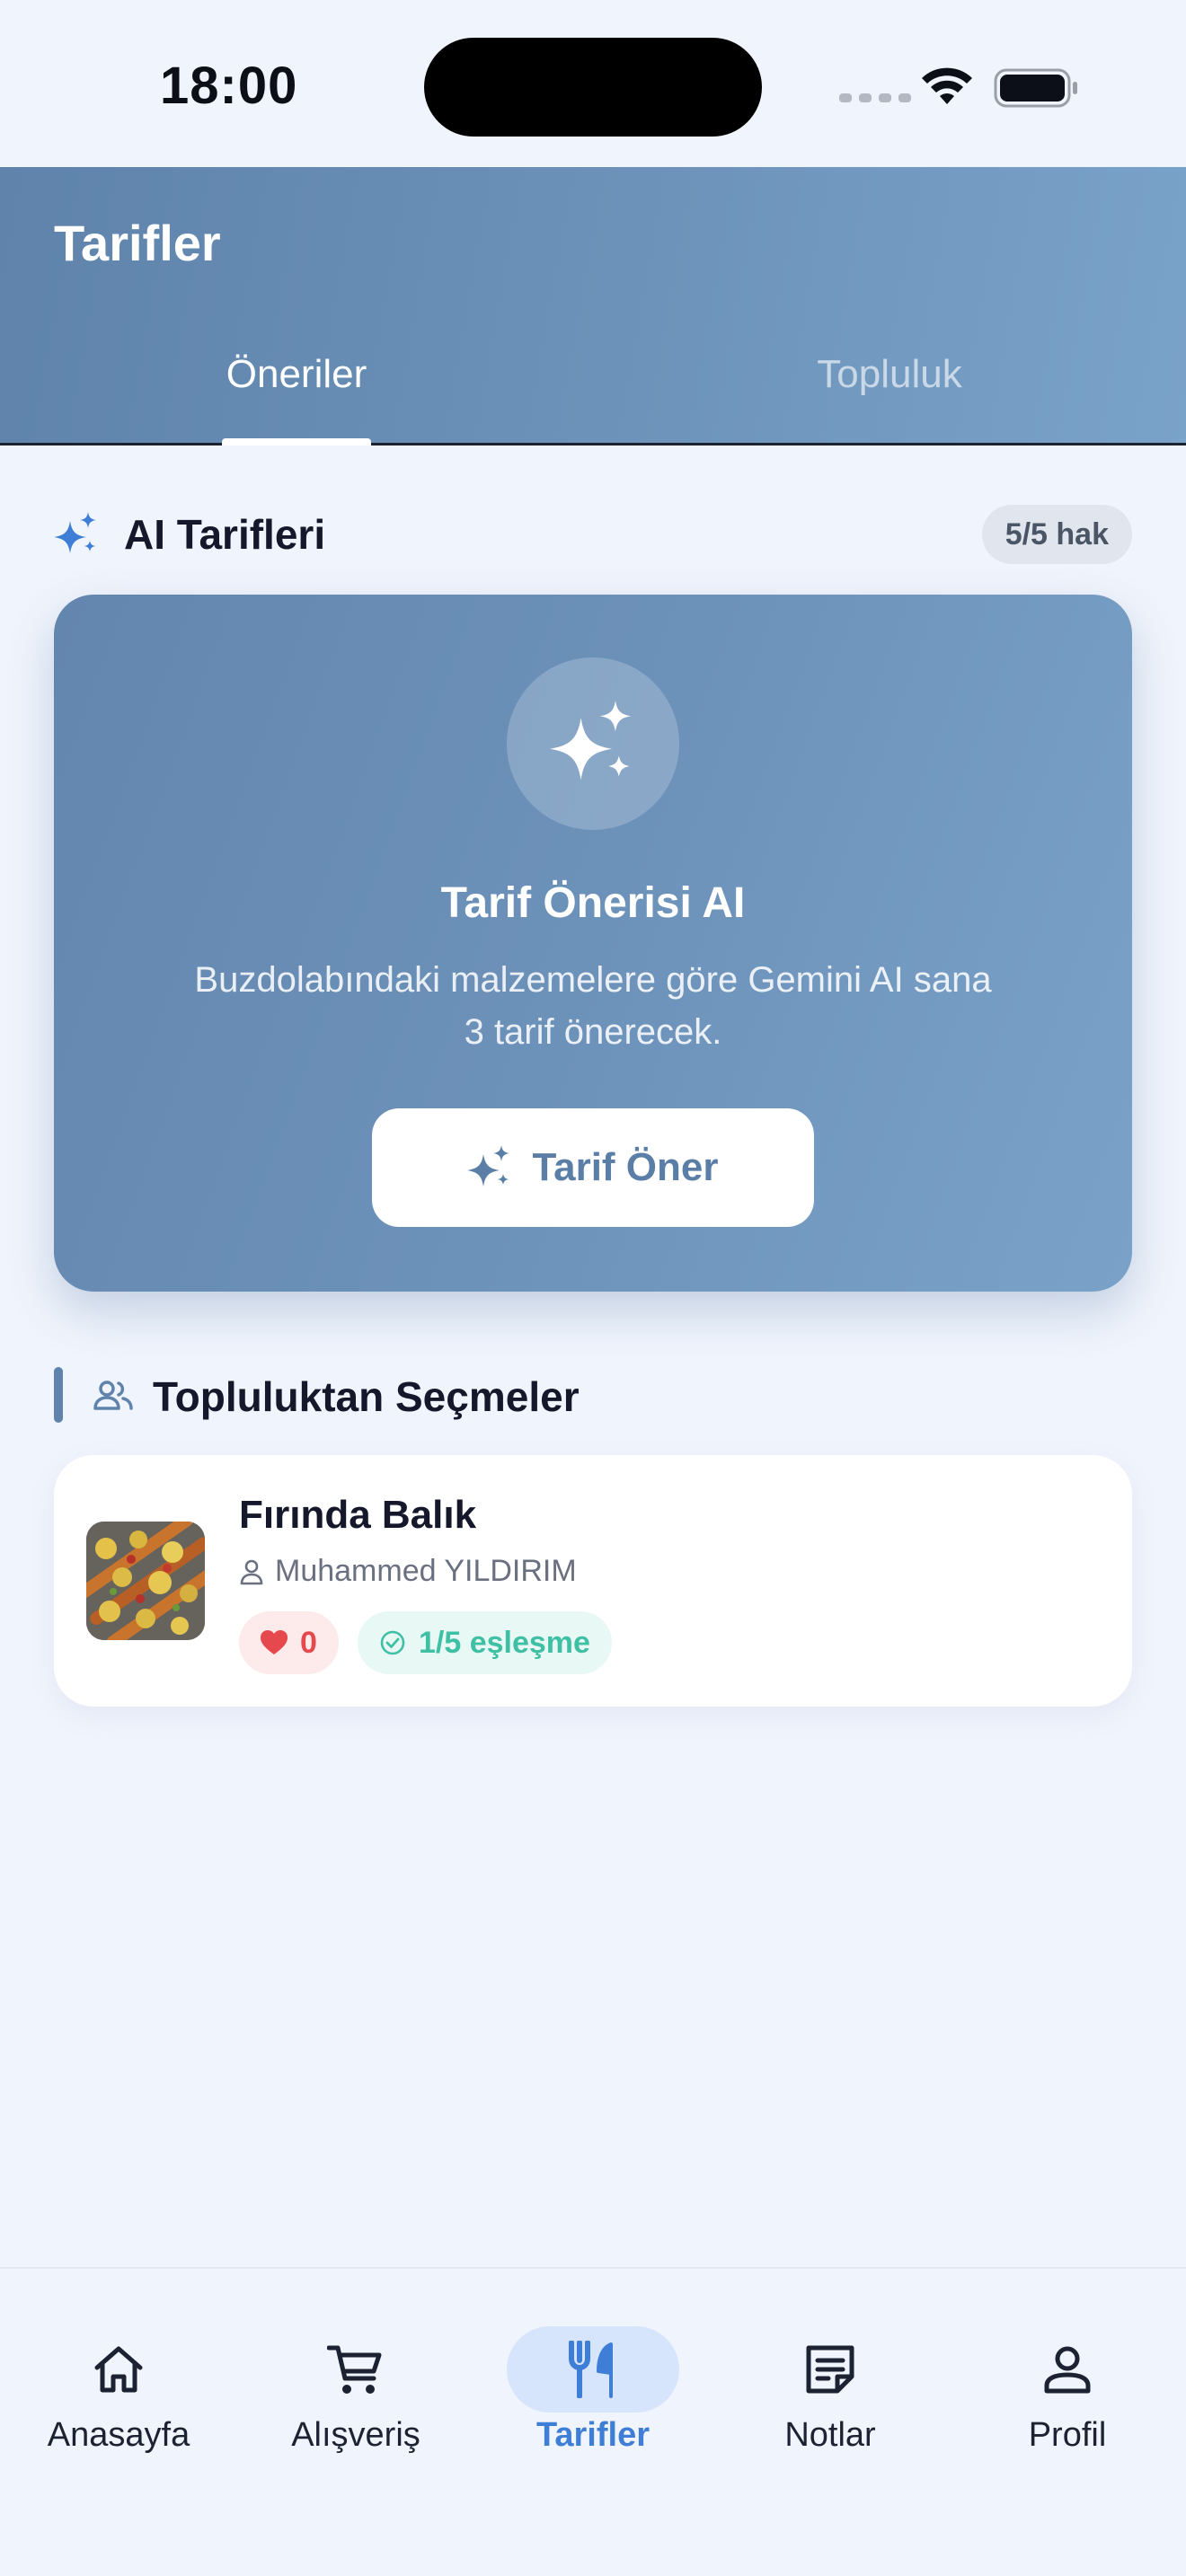 The width and height of the screenshot is (1186, 2576). Describe the element at coordinates (889, 374) in the screenshot. I see `tab-topluluk: Topluluk` at that location.